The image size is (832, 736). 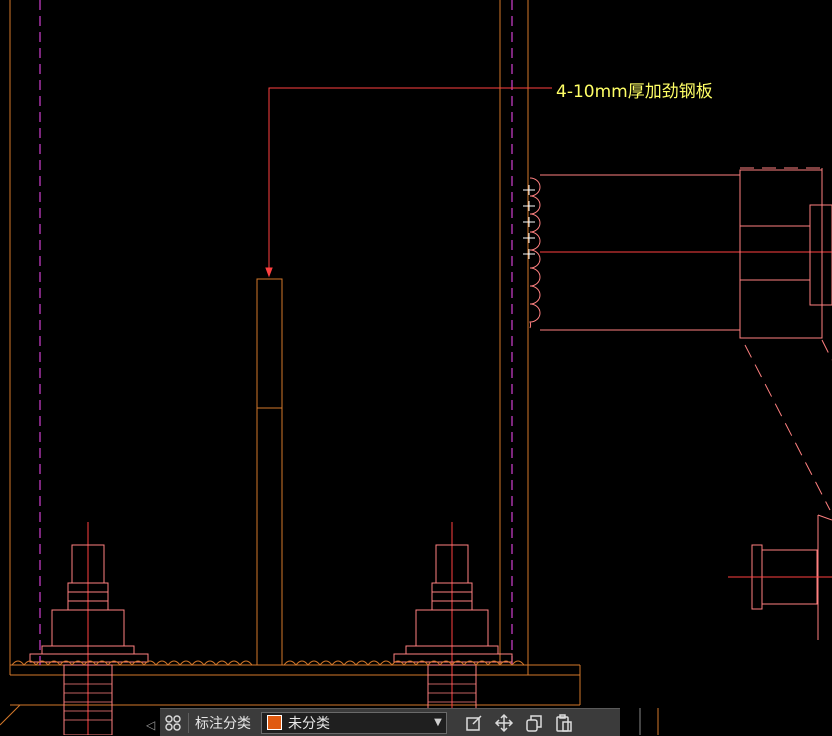 What do you see at coordinates (188, 722) in the screenshot?
I see `toolbar-separator` at bounding box center [188, 722].